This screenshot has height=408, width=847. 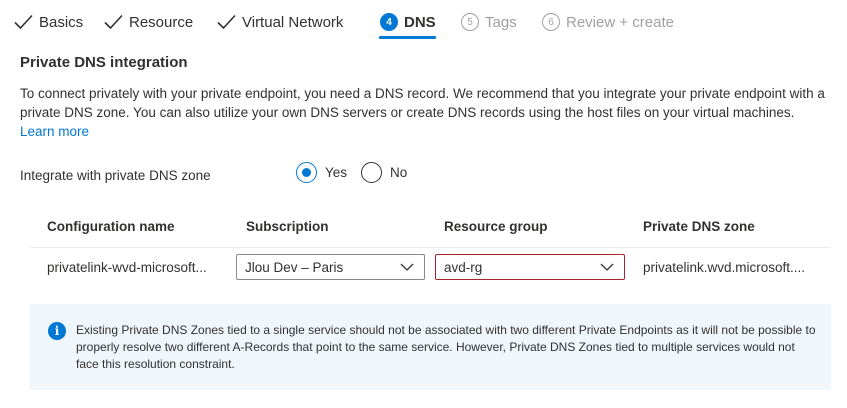 I want to click on step-number-badge: 4, so click(x=389, y=22).